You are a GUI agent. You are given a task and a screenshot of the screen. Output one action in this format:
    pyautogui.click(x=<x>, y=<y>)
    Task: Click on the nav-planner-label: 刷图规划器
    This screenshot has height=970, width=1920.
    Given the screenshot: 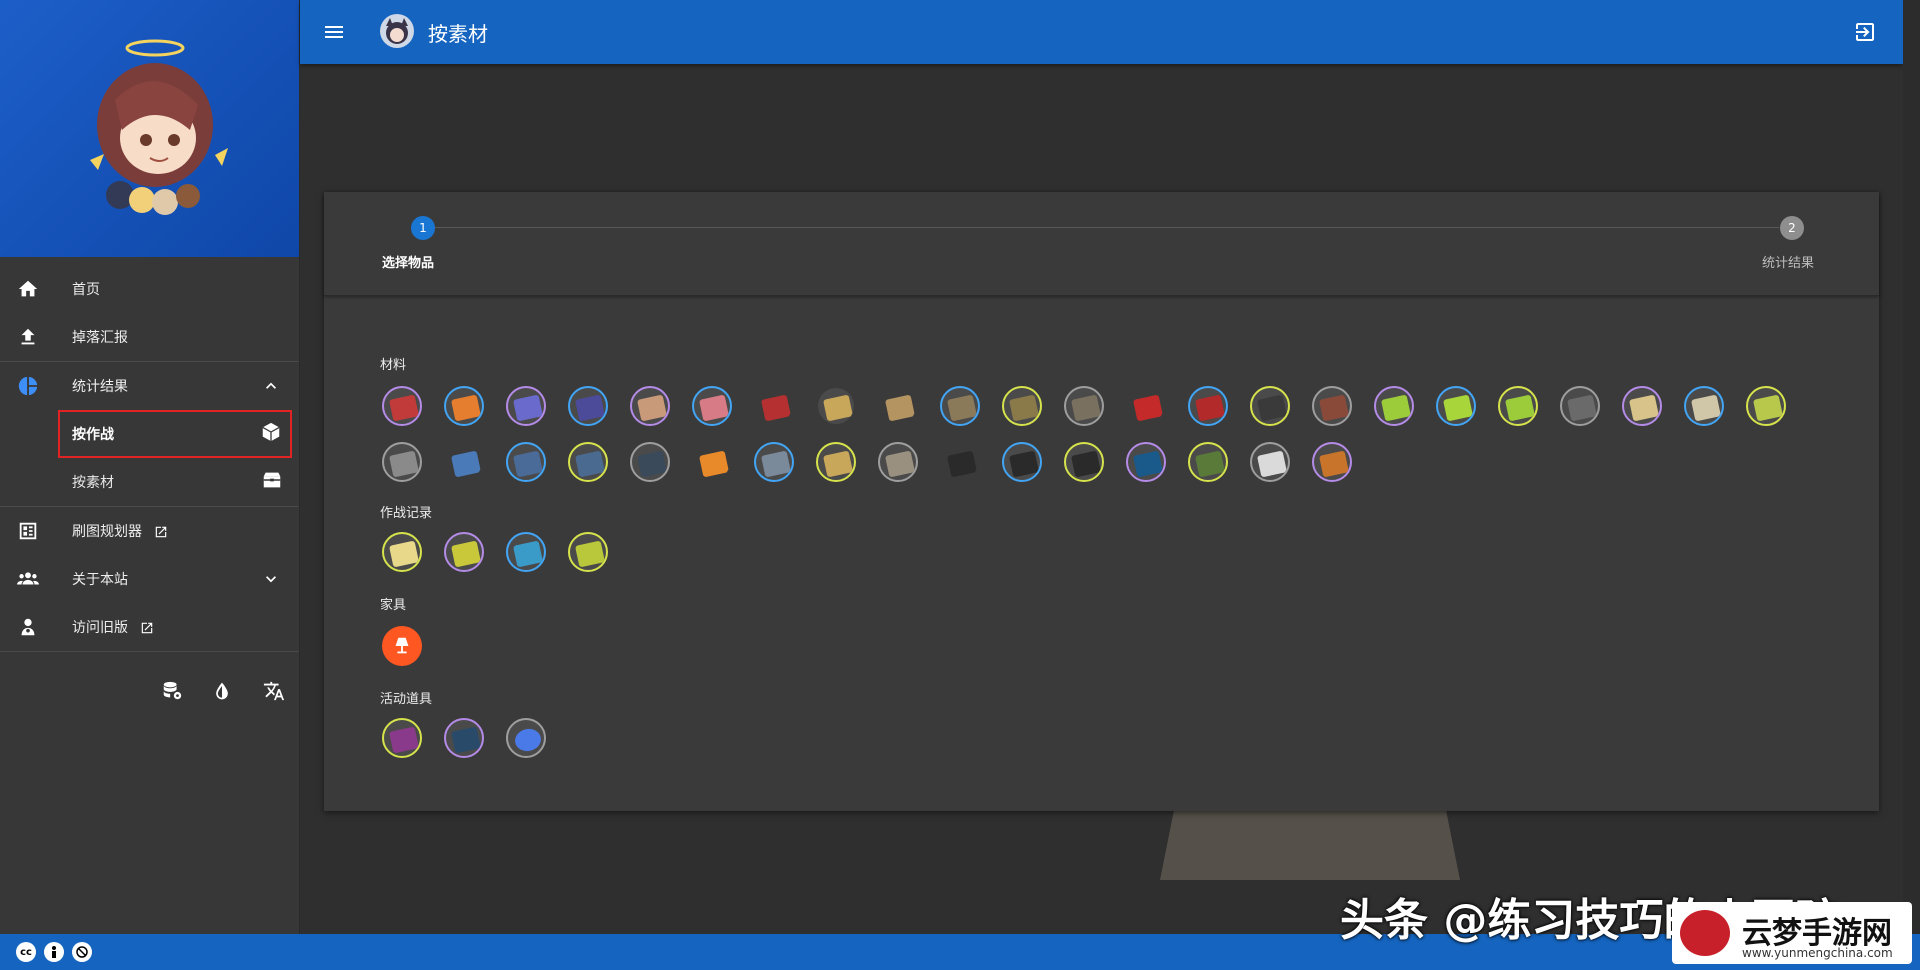 What is the action you would take?
    pyautogui.click(x=120, y=531)
    